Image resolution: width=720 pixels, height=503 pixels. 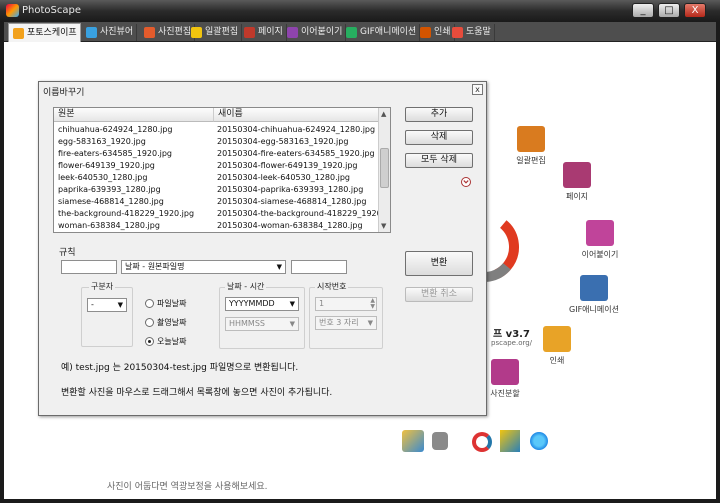 What do you see at coordinates (165, 341) in the screenshot?
I see `radio-today: 오늘날짜` at bounding box center [165, 341].